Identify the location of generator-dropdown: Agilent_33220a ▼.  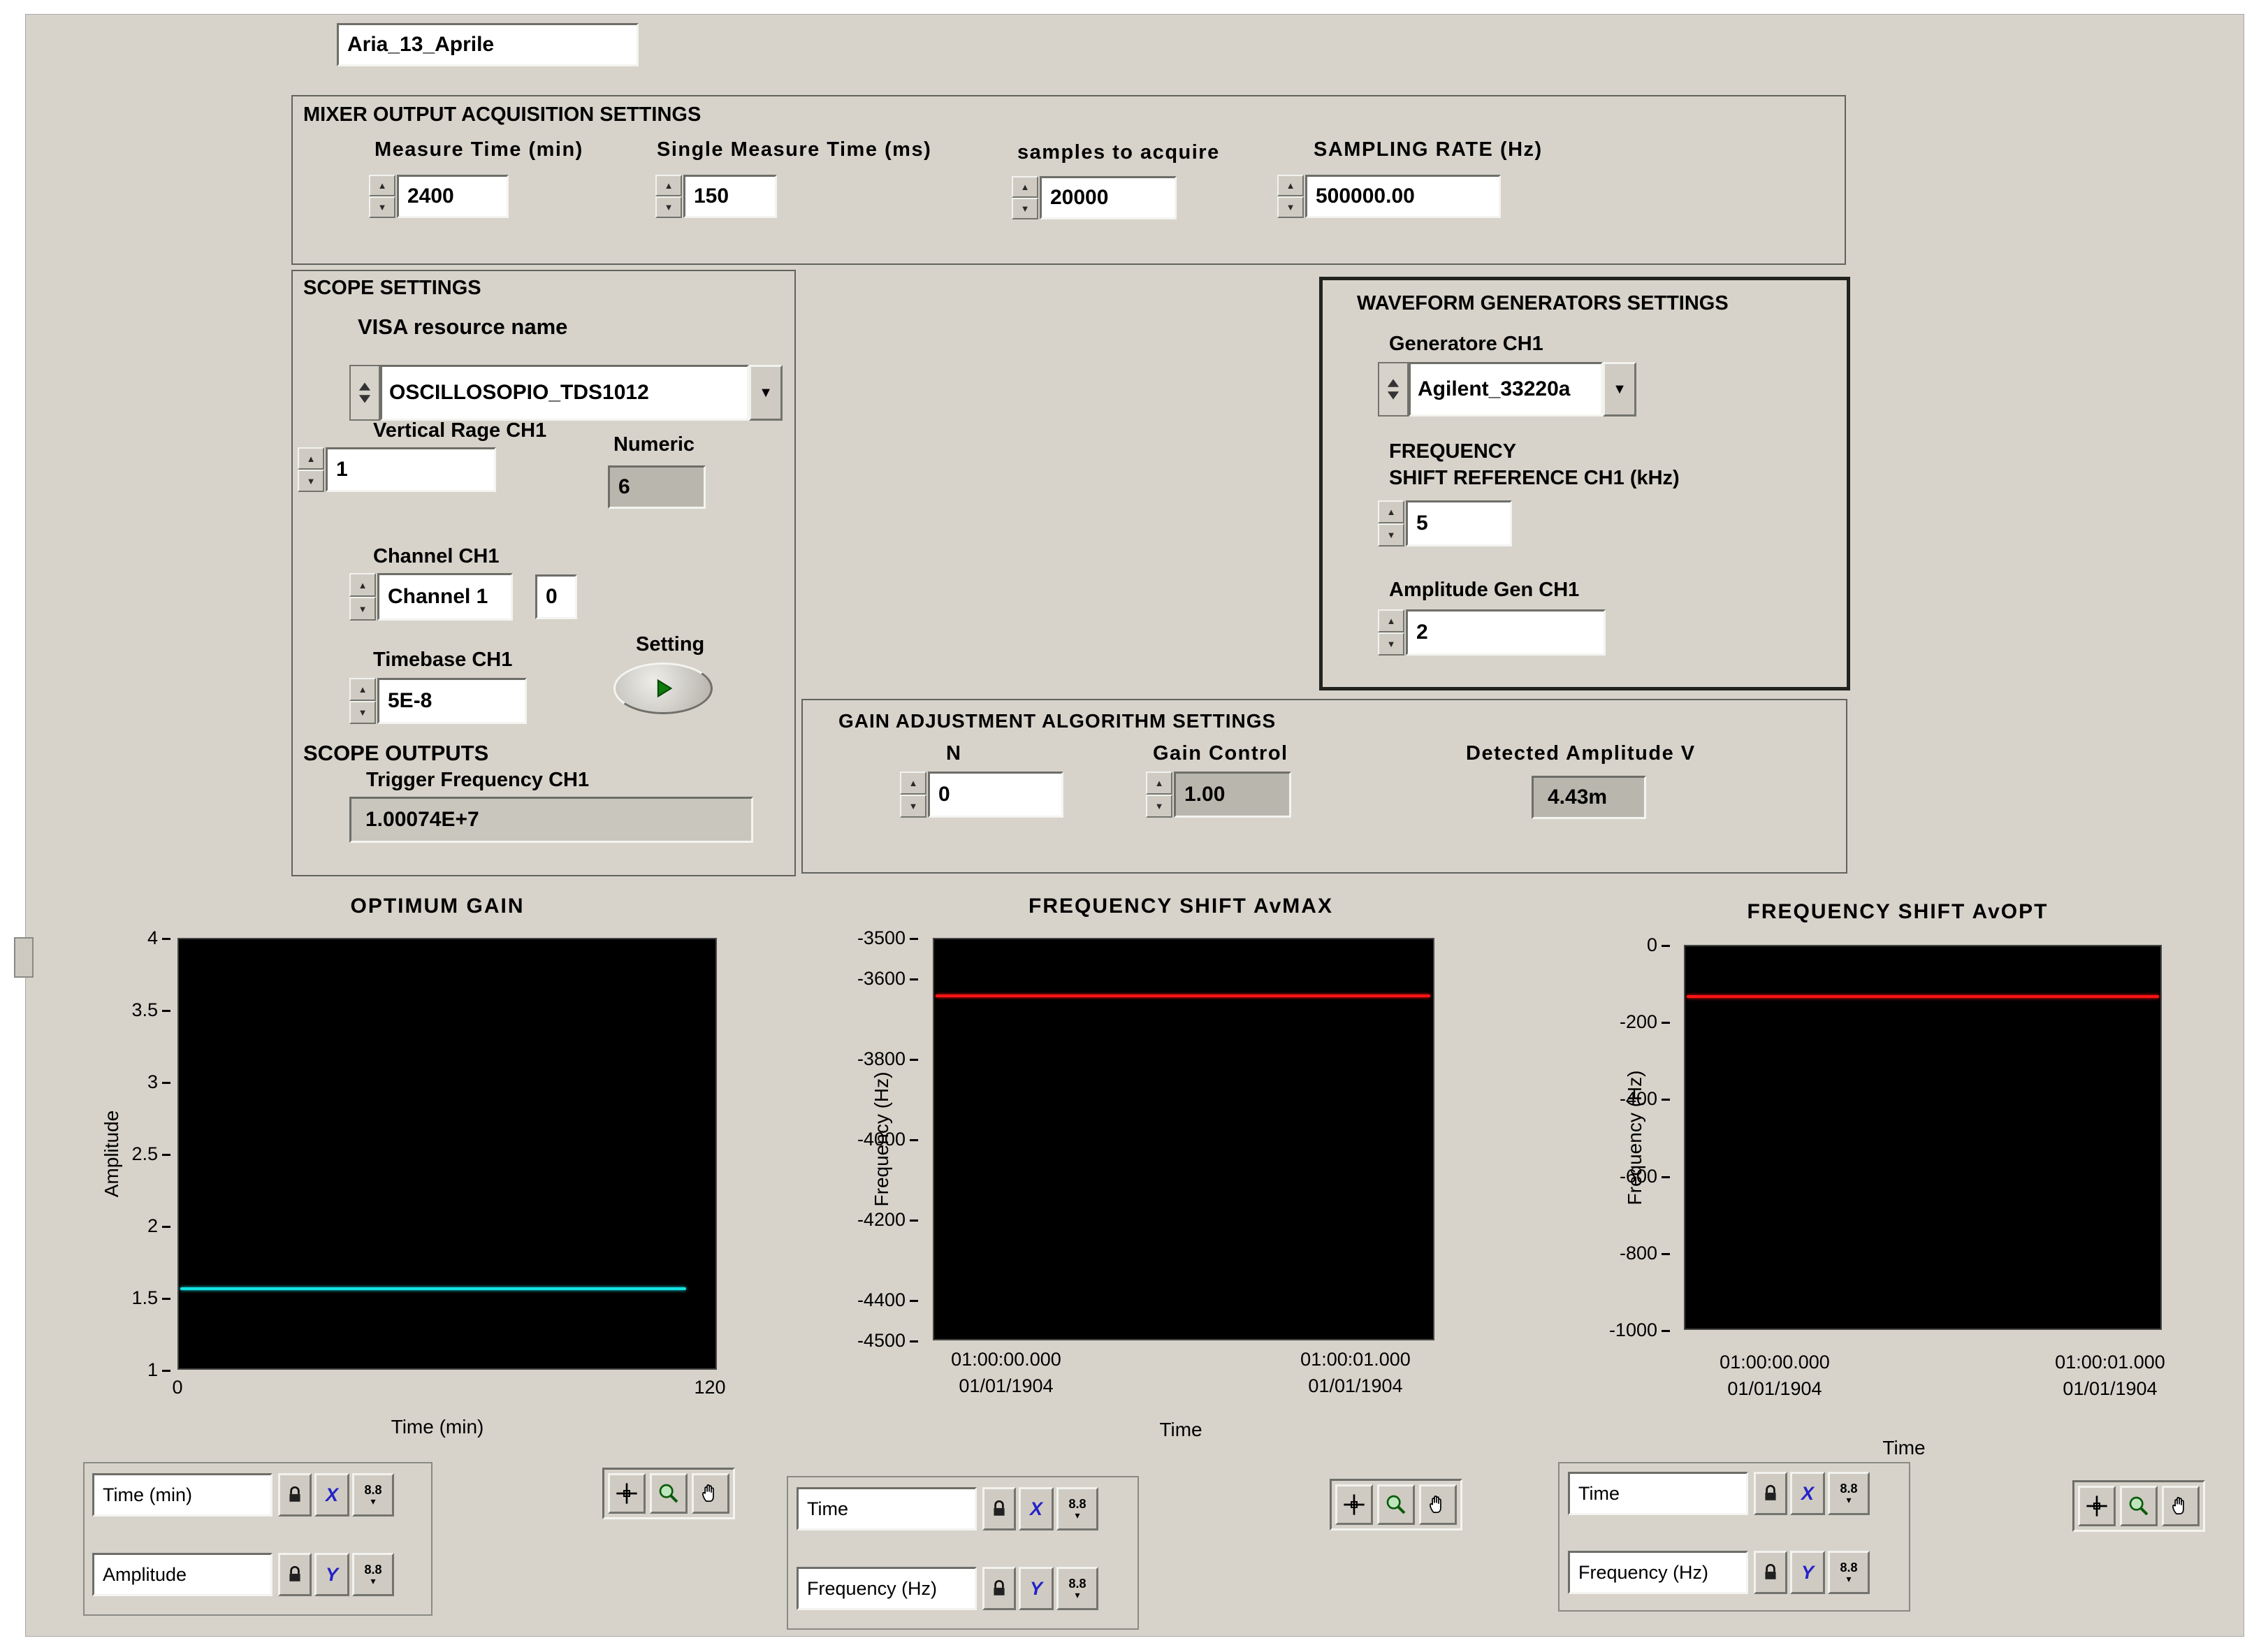
(1507, 390).